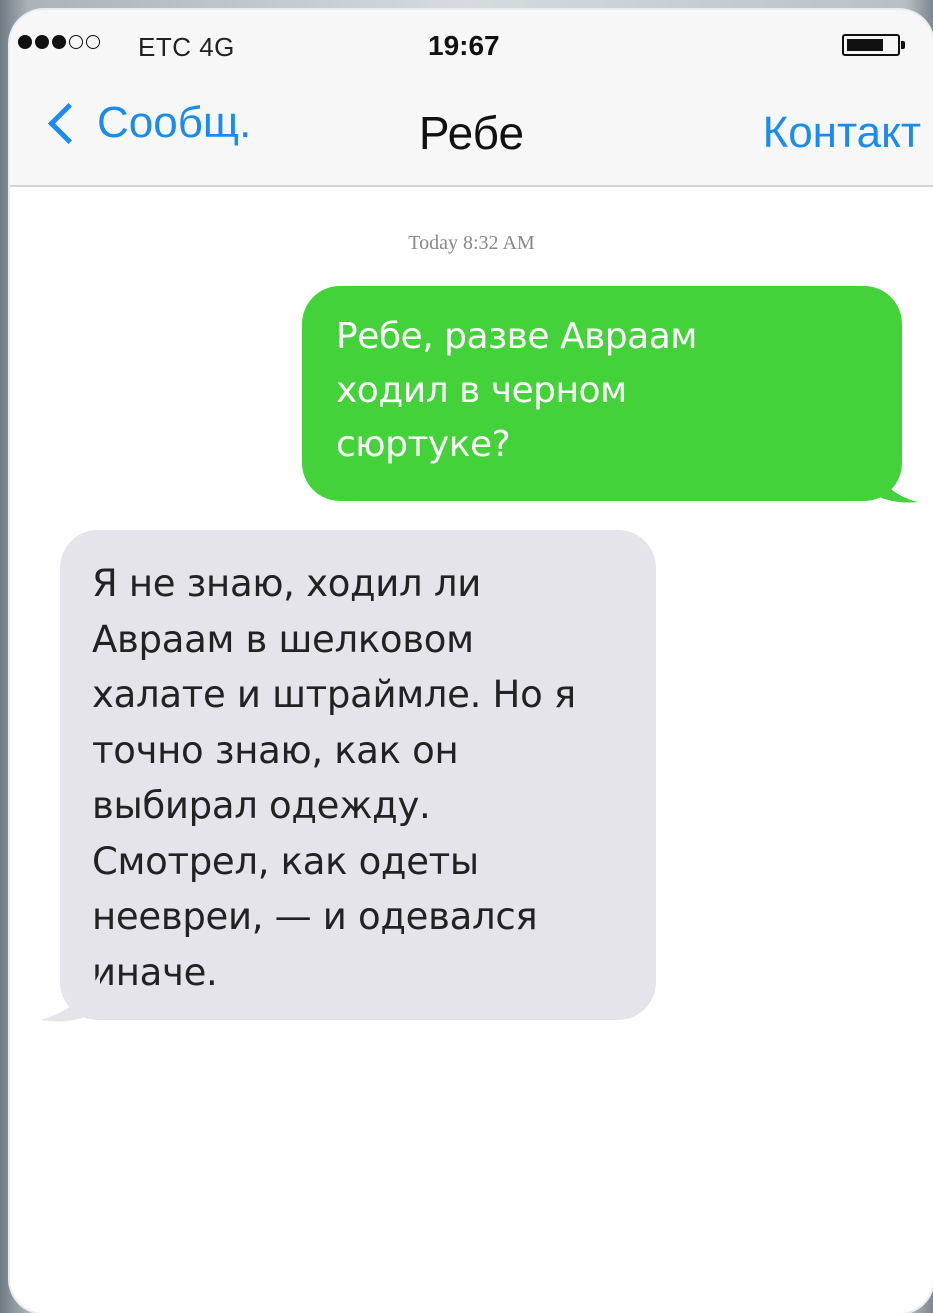 Image resolution: width=933 pixels, height=1313 pixels. Describe the element at coordinates (423, 444) in the screenshot. I see `message-line: сюртуке?` at that location.